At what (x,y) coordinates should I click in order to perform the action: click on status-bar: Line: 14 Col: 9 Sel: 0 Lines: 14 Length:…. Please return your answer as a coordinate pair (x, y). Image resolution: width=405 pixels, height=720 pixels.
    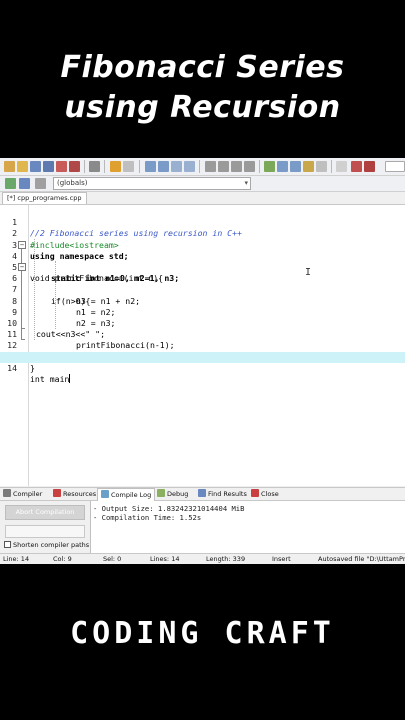
    Looking at the image, I should click on (202, 558).